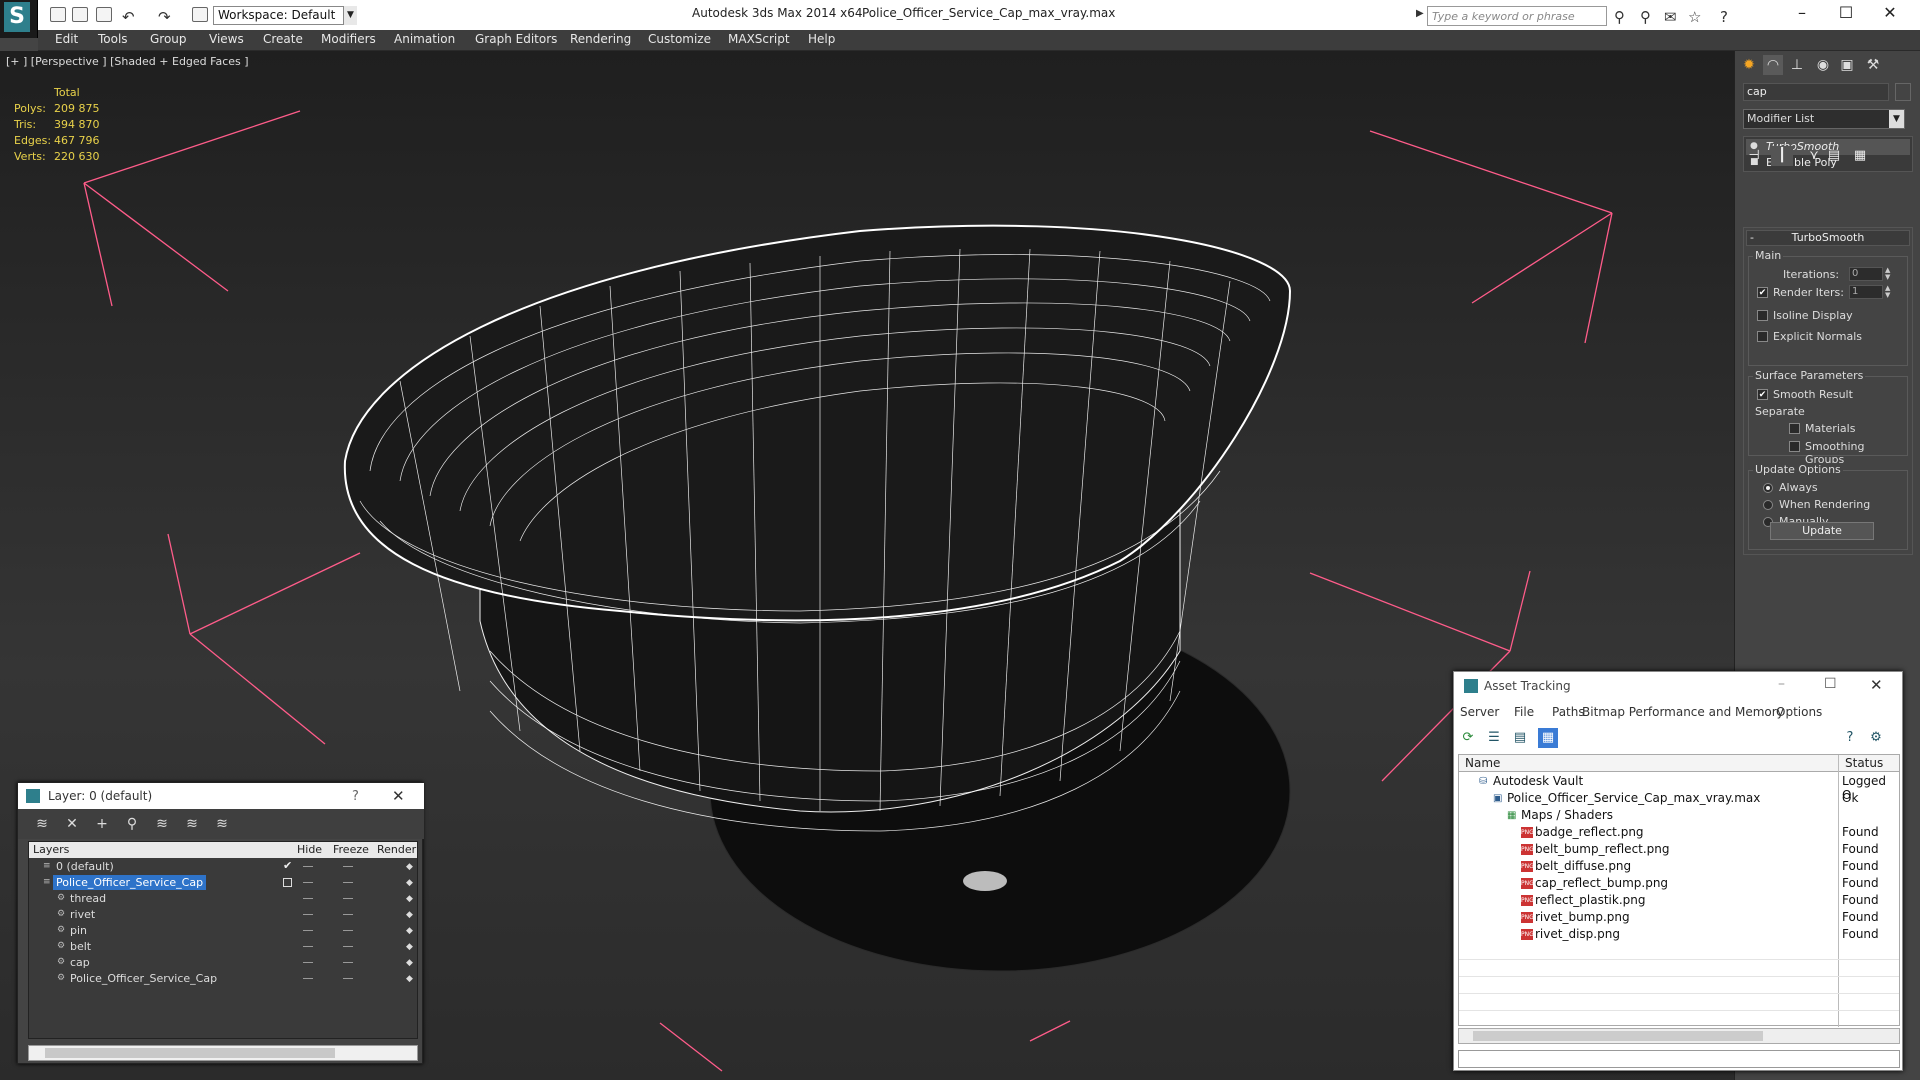 Image resolution: width=1920 pixels, height=1080 pixels. Describe the element at coordinates (102, 824) in the screenshot. I see `add-to-layer-icon: +` at that location.